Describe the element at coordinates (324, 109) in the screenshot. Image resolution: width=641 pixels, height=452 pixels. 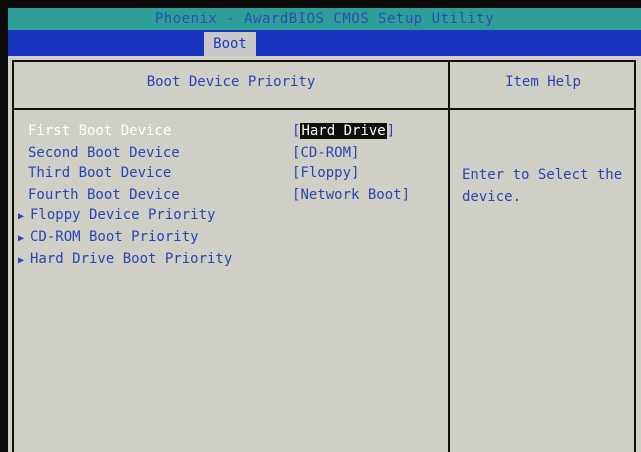
I see `panel-divider-horizontal` at that location.